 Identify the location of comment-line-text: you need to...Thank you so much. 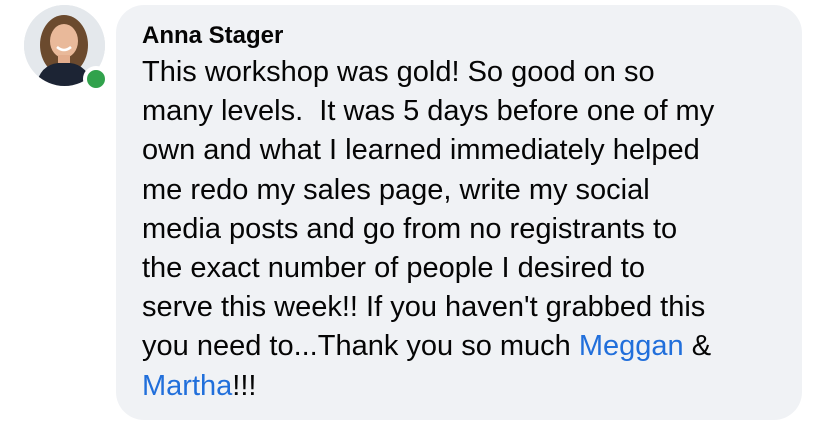
(360, 346).